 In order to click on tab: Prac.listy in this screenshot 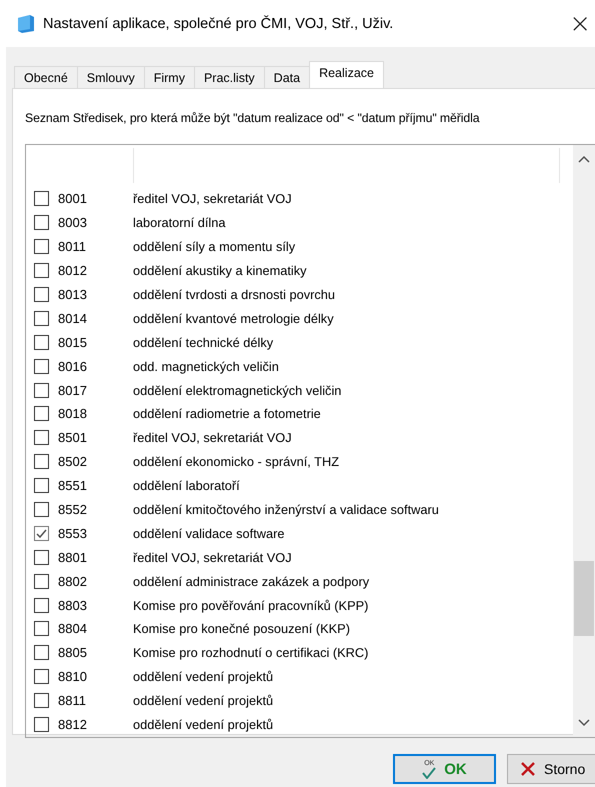, I will do `click(229, 77)`.